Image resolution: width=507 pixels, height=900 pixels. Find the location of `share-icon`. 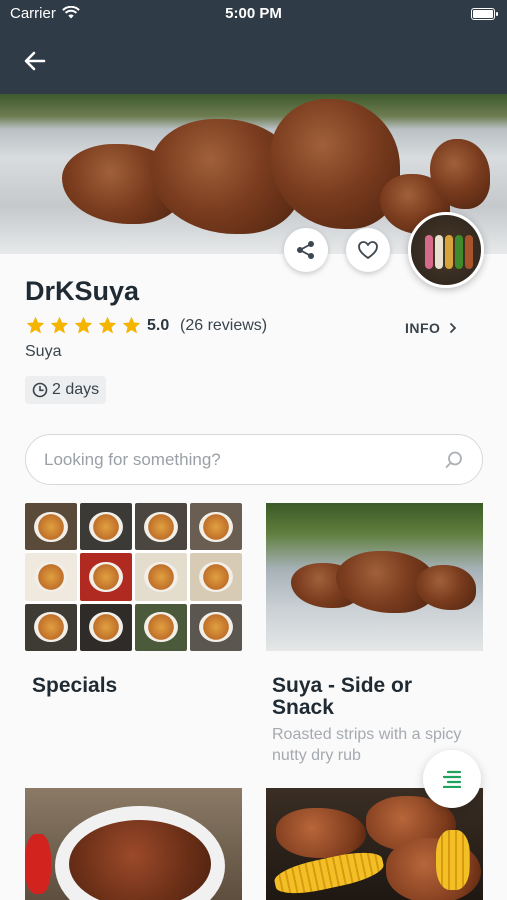

share-icon is located at coordinates (305, 250).